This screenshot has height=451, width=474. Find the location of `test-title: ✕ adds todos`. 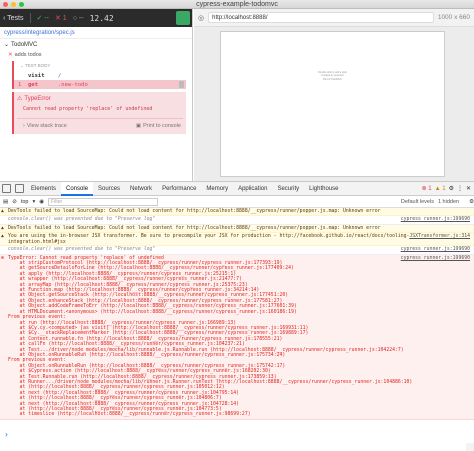

test-title: ✕ adds todos is located at coordinates (96, 55).